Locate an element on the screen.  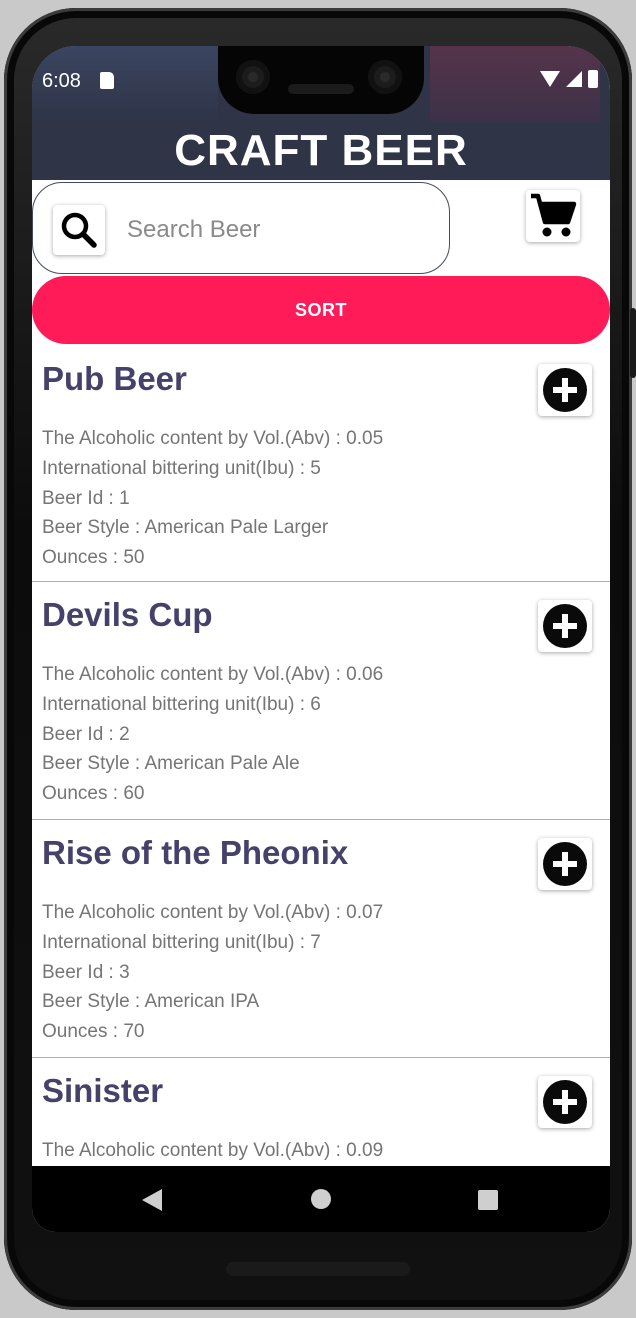
beer-name: Pub Beer is located at coordinates (114, 378).